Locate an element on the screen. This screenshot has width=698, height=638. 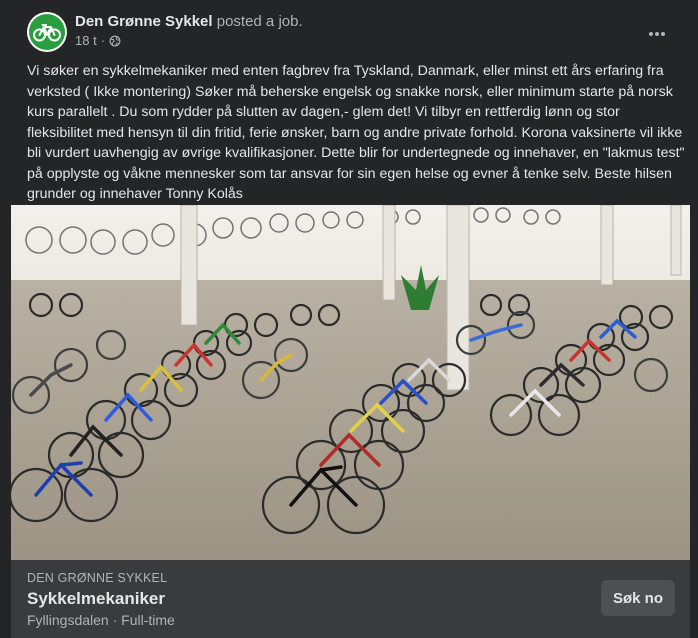
post-timestamp: 18 t is located at coordinates (86, 40).